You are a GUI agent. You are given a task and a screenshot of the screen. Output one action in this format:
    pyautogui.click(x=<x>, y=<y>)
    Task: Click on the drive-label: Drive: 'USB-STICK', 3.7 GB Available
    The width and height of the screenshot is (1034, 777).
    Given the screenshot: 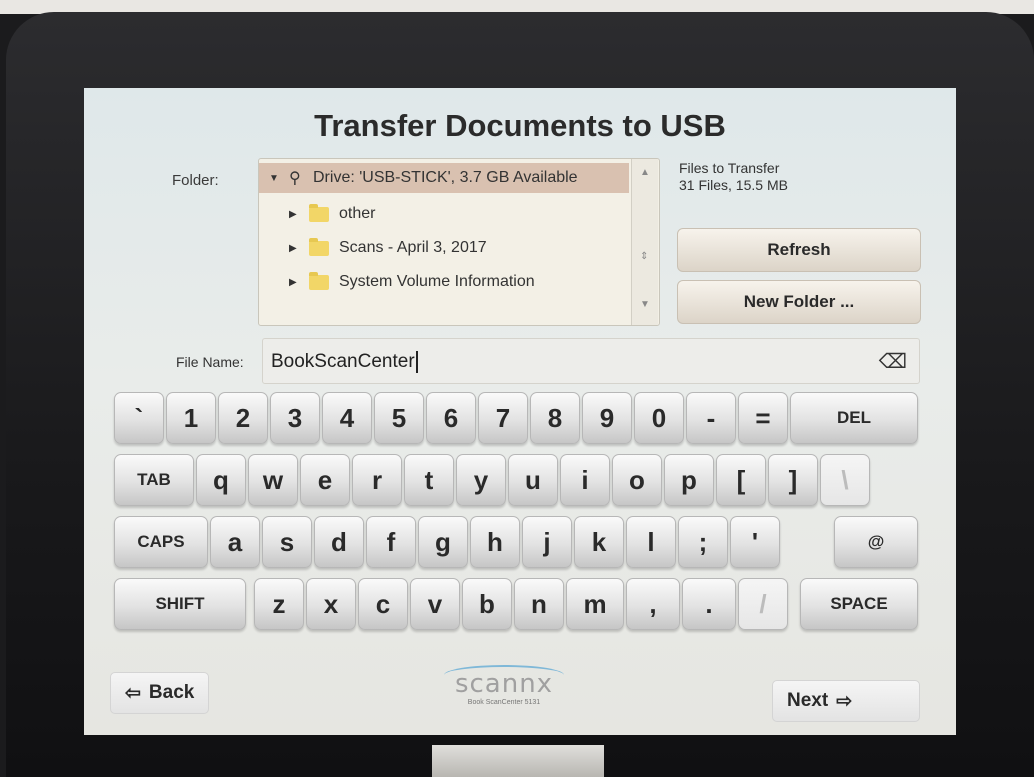 What is the action you would take?
    pyautogui.click(x=445, y=177)
    